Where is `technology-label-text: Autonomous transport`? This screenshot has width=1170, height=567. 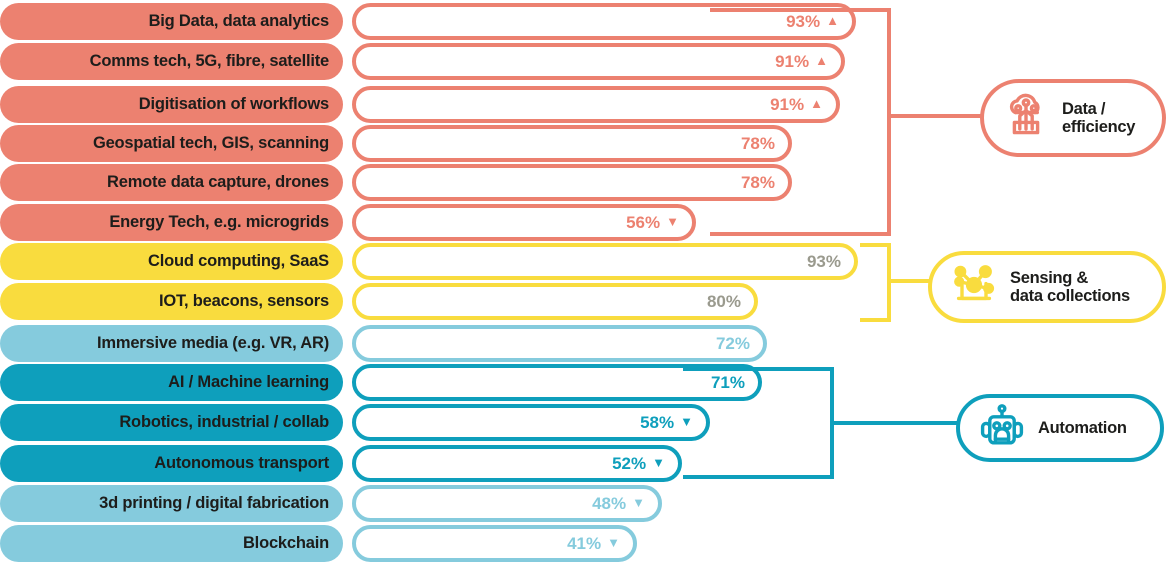
technology-label-text: Autonomous transport is located at coordinates (241, 463).